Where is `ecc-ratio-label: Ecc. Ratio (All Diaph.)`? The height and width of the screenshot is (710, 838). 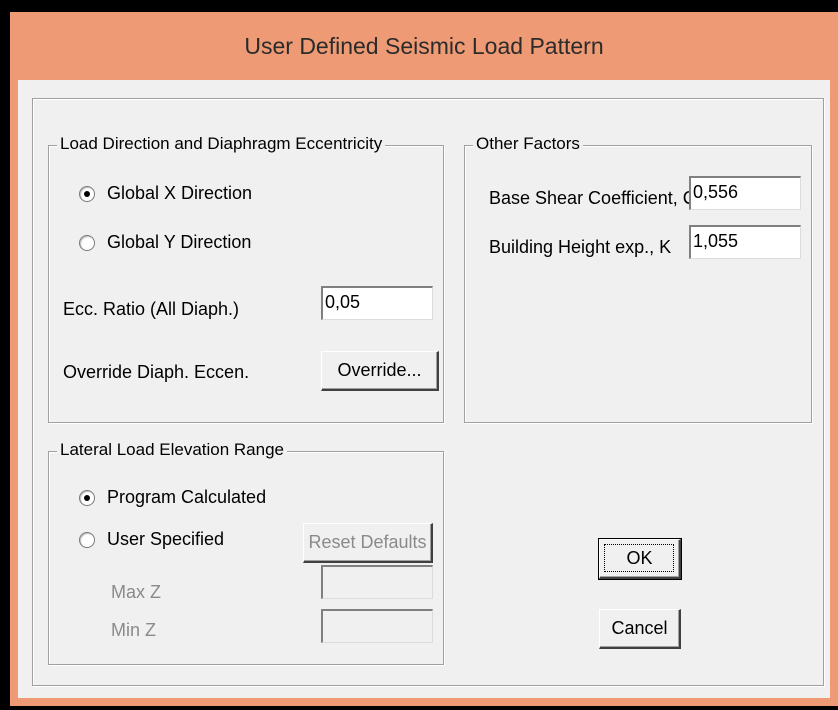
ecc-ratio-label: Ecc. Ratio (All Diaph.) is located at coordinates (151, 309).